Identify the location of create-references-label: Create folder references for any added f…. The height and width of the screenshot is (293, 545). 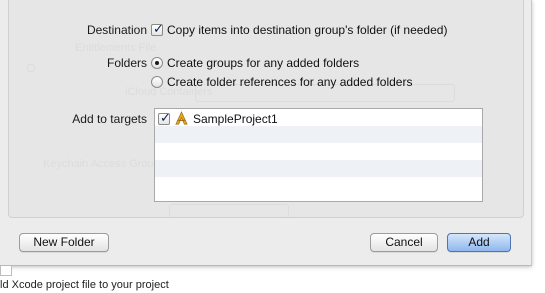
(290, 82).